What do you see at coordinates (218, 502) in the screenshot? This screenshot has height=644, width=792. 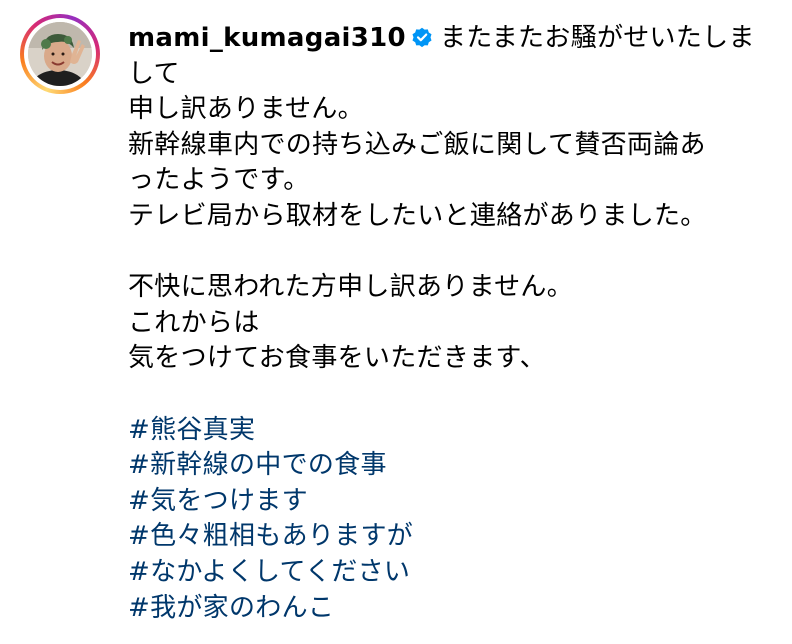 I see `hashtag-link: #気をつけます` at bounding box center [218, 502].